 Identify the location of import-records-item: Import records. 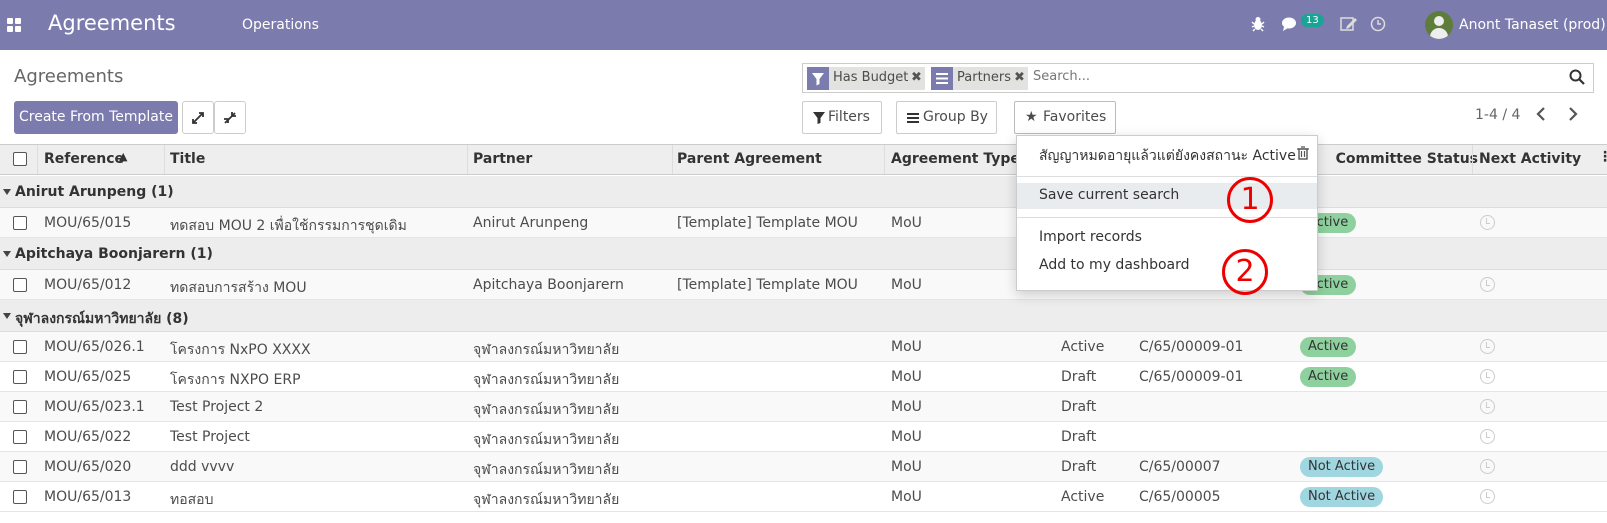
(1167, 238).